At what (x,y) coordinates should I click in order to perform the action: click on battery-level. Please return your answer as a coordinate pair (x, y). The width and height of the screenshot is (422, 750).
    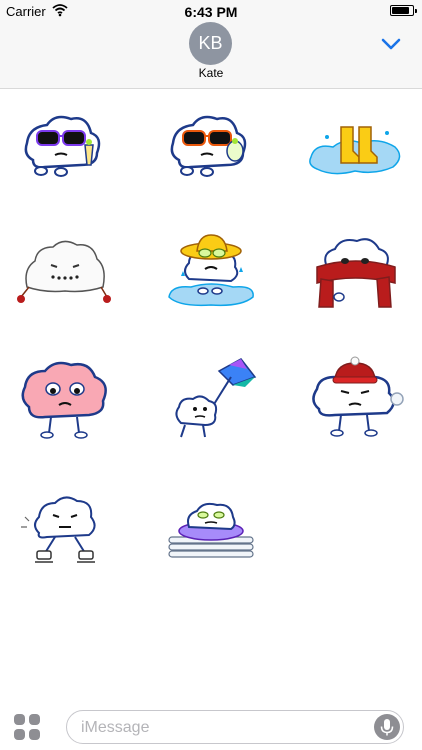
    Looking at the image, I should click on (400, 10).